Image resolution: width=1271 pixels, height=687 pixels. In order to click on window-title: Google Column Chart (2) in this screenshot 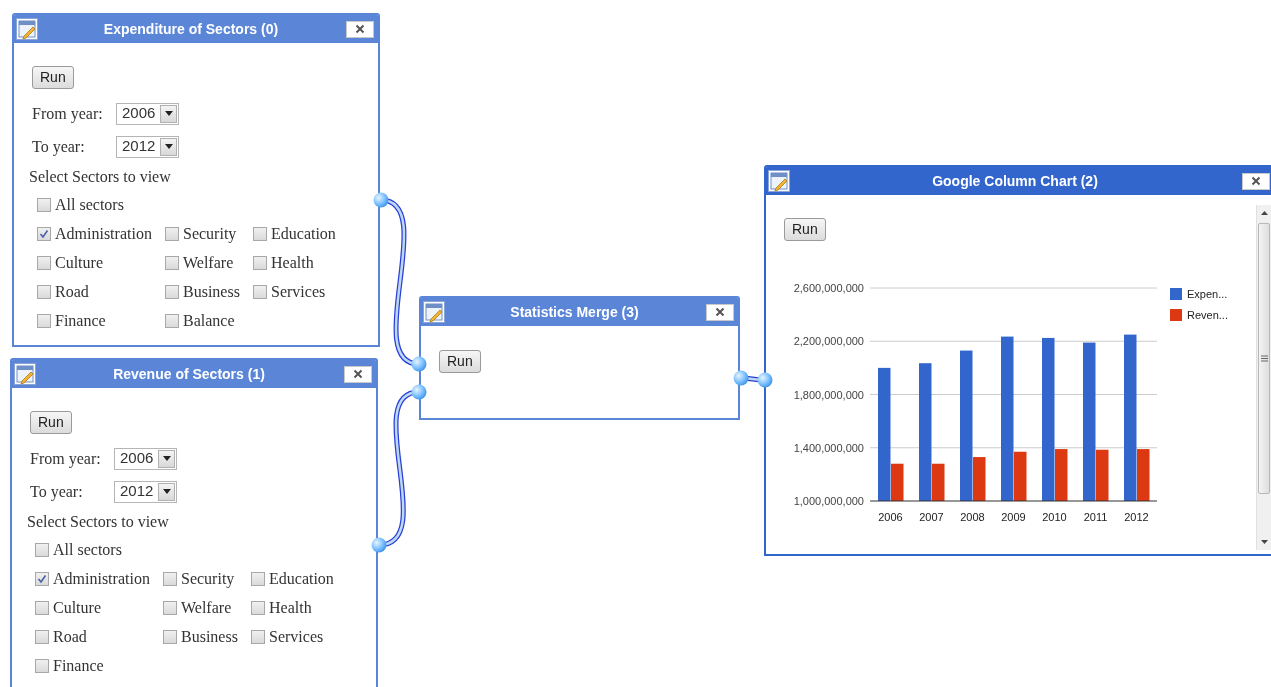, I will do `click(1015, 181)`.